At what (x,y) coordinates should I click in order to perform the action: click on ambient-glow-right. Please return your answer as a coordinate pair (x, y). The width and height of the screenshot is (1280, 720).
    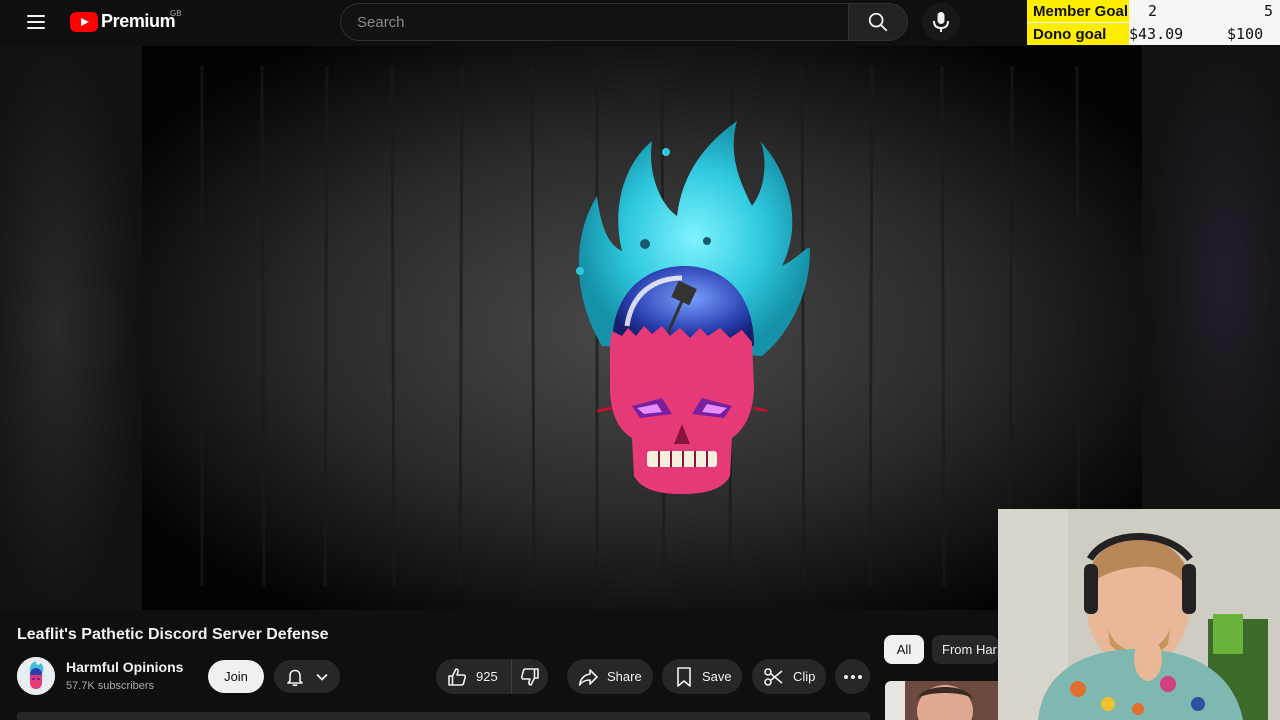
    Looking at the image, I should click on (1211, 278).